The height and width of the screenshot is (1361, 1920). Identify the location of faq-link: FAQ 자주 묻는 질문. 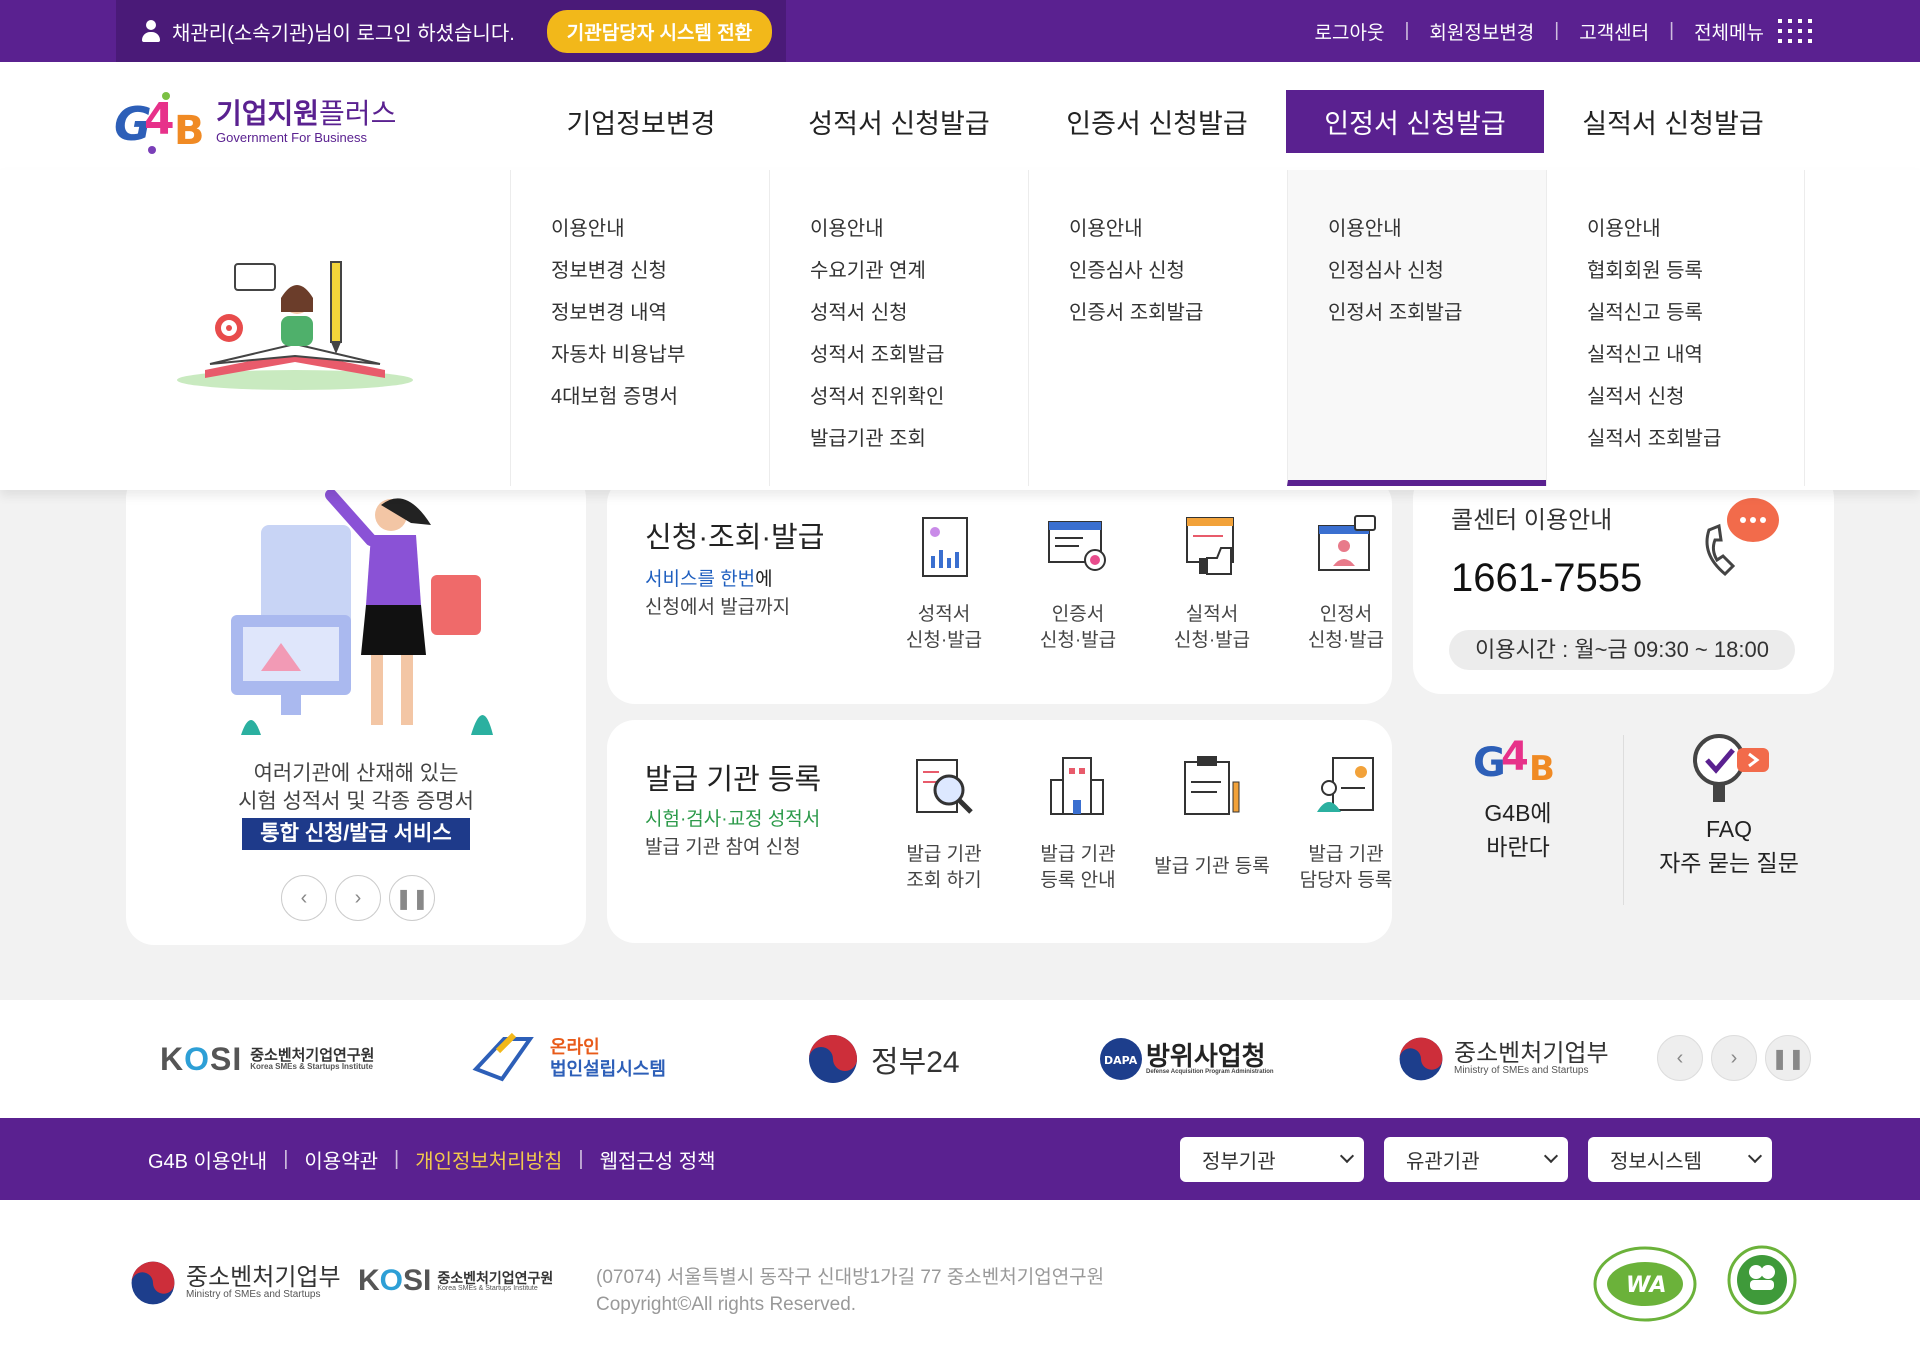
(1729, 805).